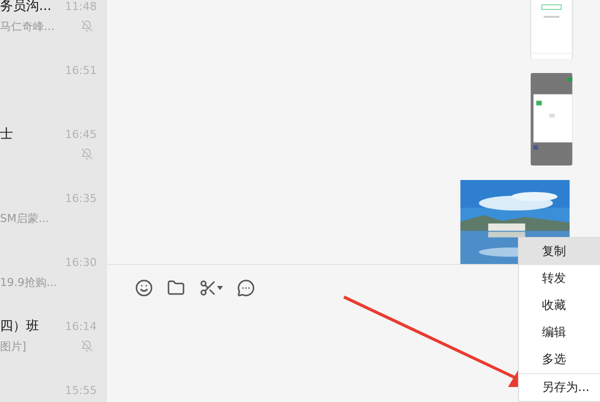 This screenshot has width=600, height=402. Describe the element at coordinates (211, 288) in the screenshot. I see `scissors-button` at that location.